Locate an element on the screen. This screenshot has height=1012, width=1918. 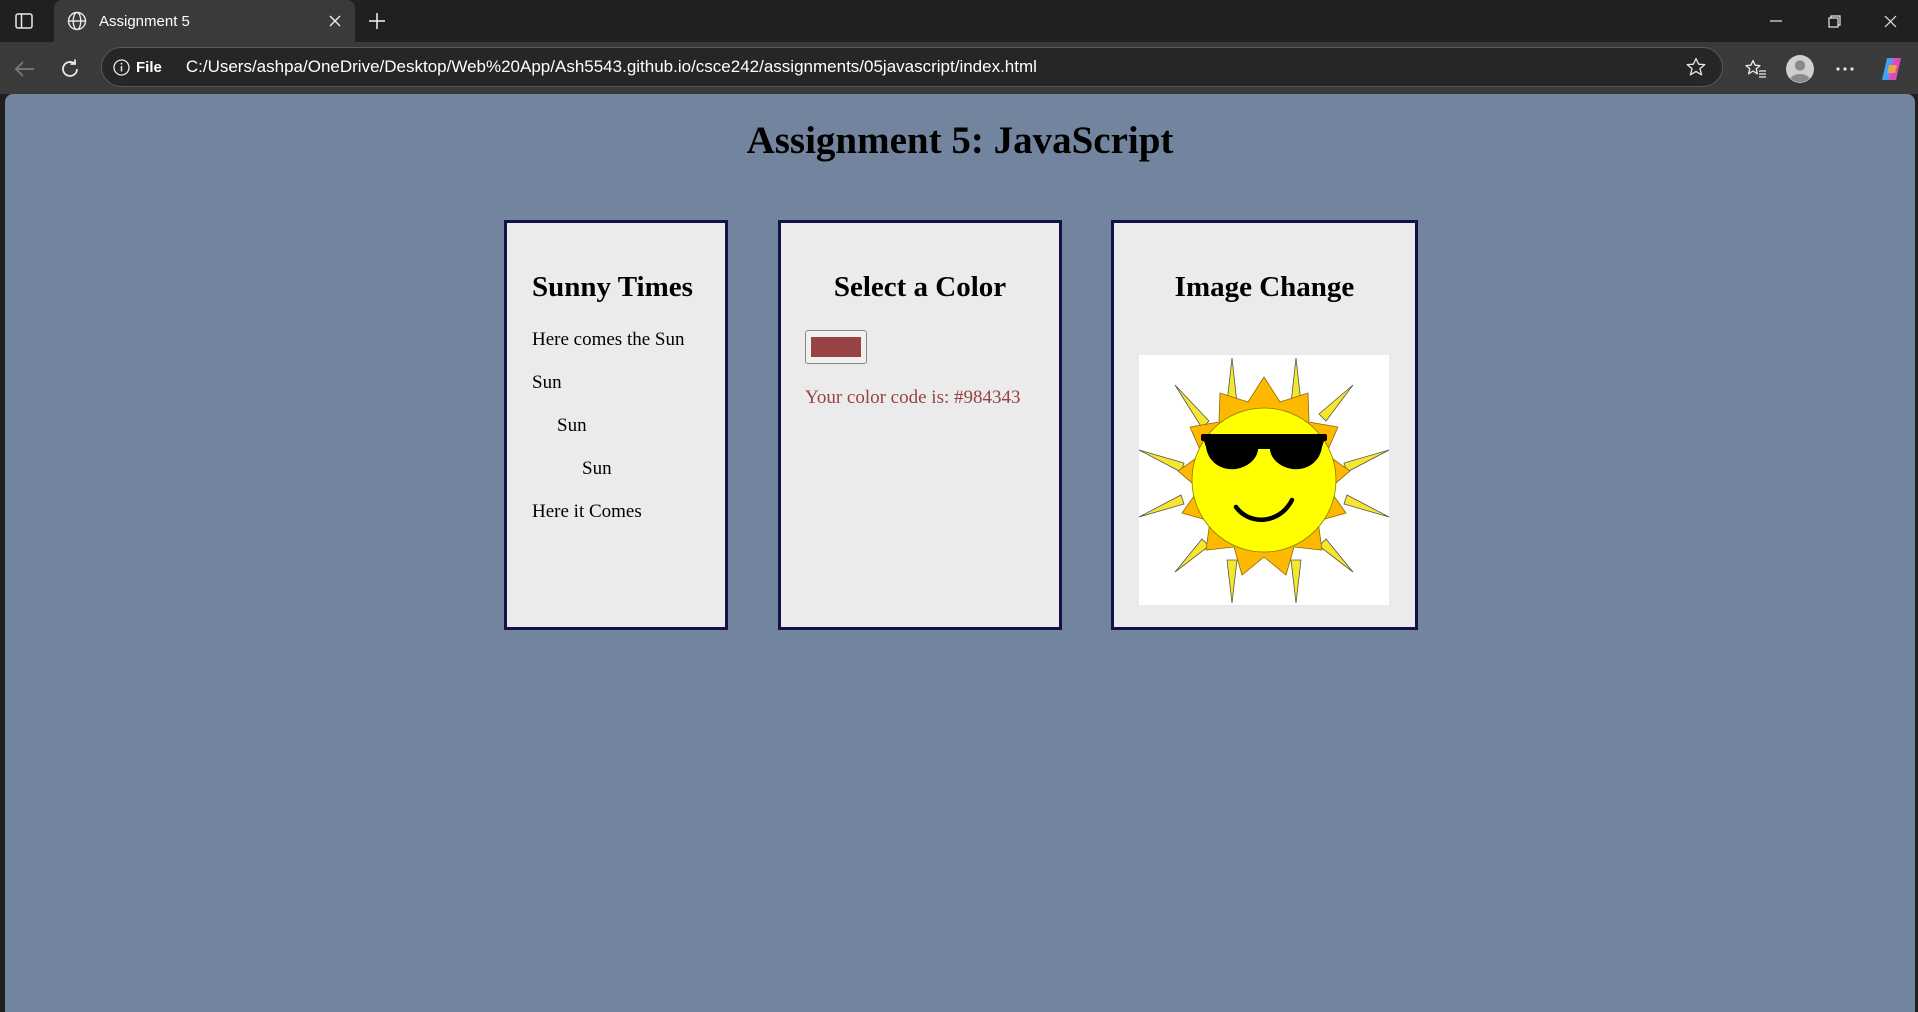
restore-icon is located at coordinates (1834, 21).